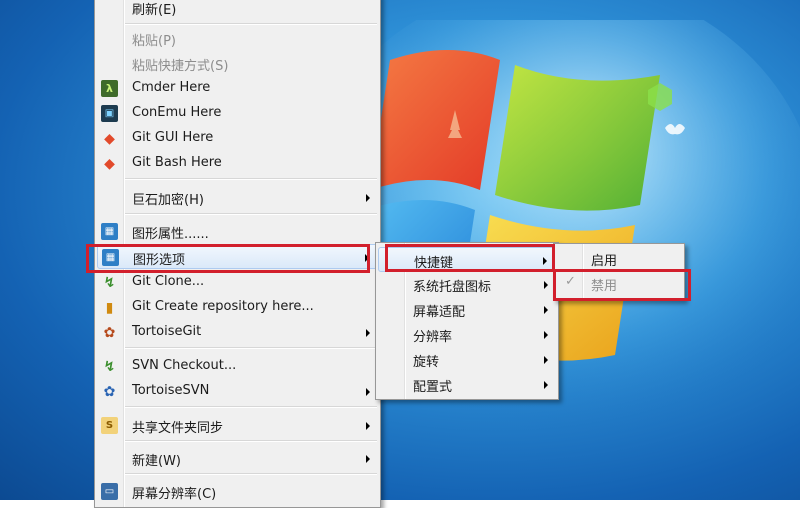  What do you see at coordinates (109, 113) in the screenshot?
I see `conemu-icon: ▣` at bounding box center [109, 113].